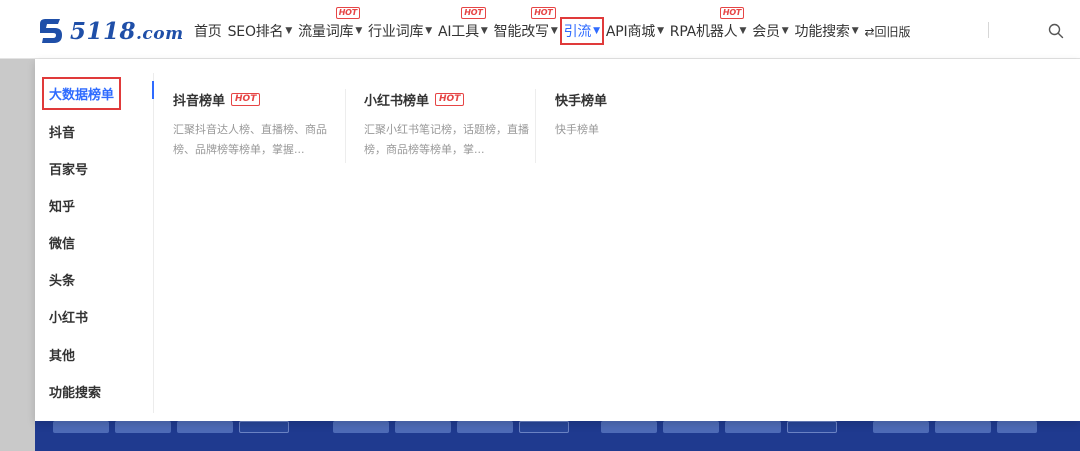 Image resolution: width=1080 pixels, height=451 pixels. I want to click on sidebar-item-xiaohongshu: 小红书, so click(68, 316).